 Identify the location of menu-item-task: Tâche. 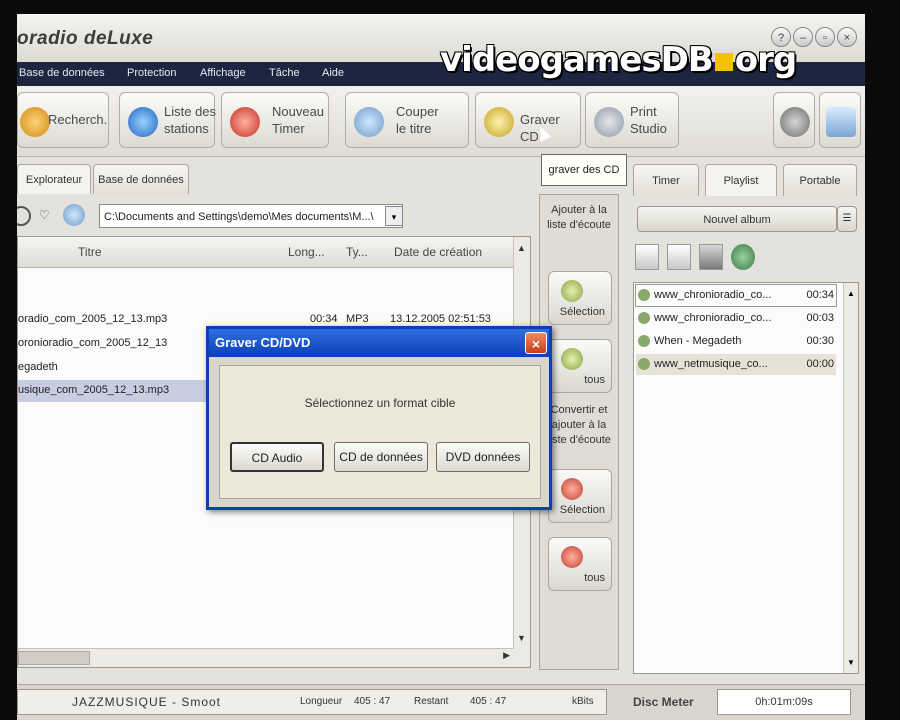
(284, 73).